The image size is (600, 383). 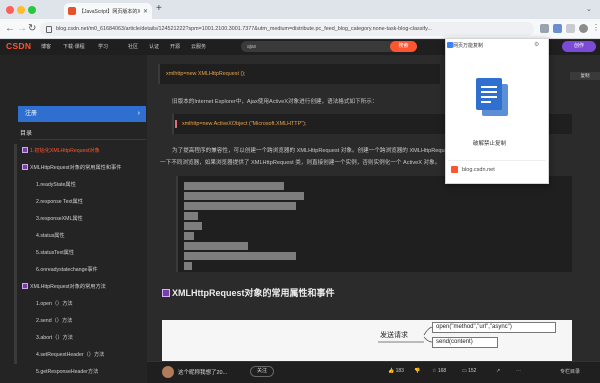 I want to click on minimize-window-button, so click(x=21, y=10).